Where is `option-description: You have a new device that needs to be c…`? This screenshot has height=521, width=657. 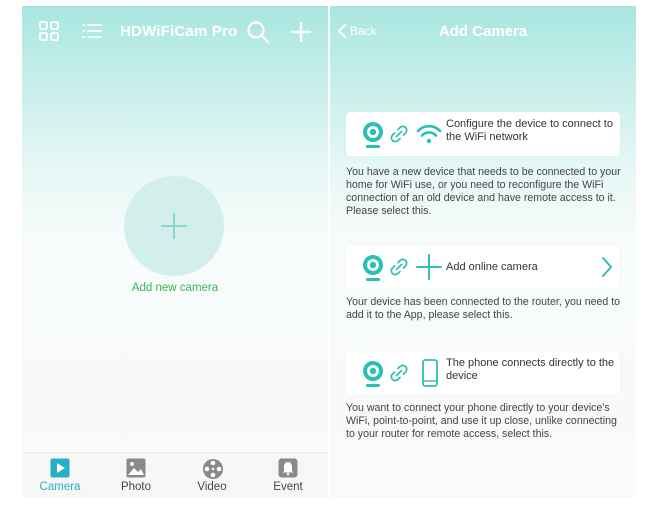 option-description: You have a new device that needs to be c… is located at coordinates (483, 191).